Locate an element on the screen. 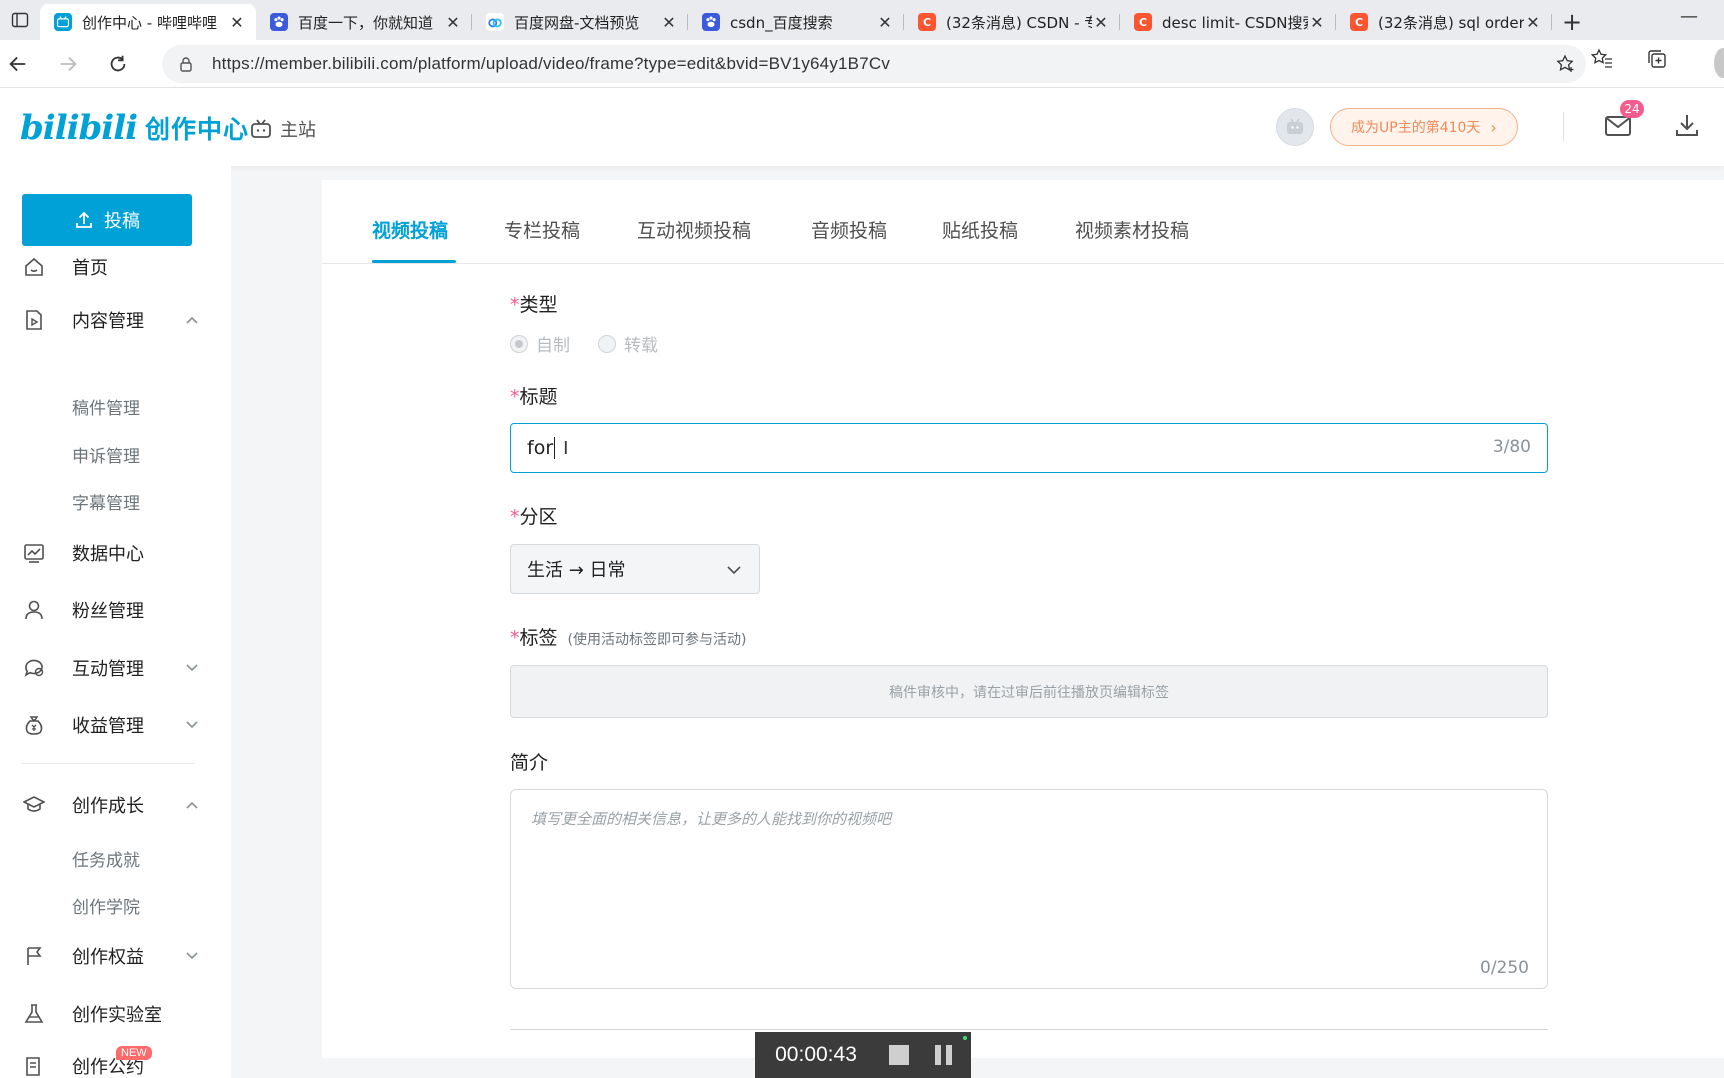 The width and height of the screenshot is (1724, 1078). sidebar-item-fans: 粉丝管理 is located at coordinates (115, 610).